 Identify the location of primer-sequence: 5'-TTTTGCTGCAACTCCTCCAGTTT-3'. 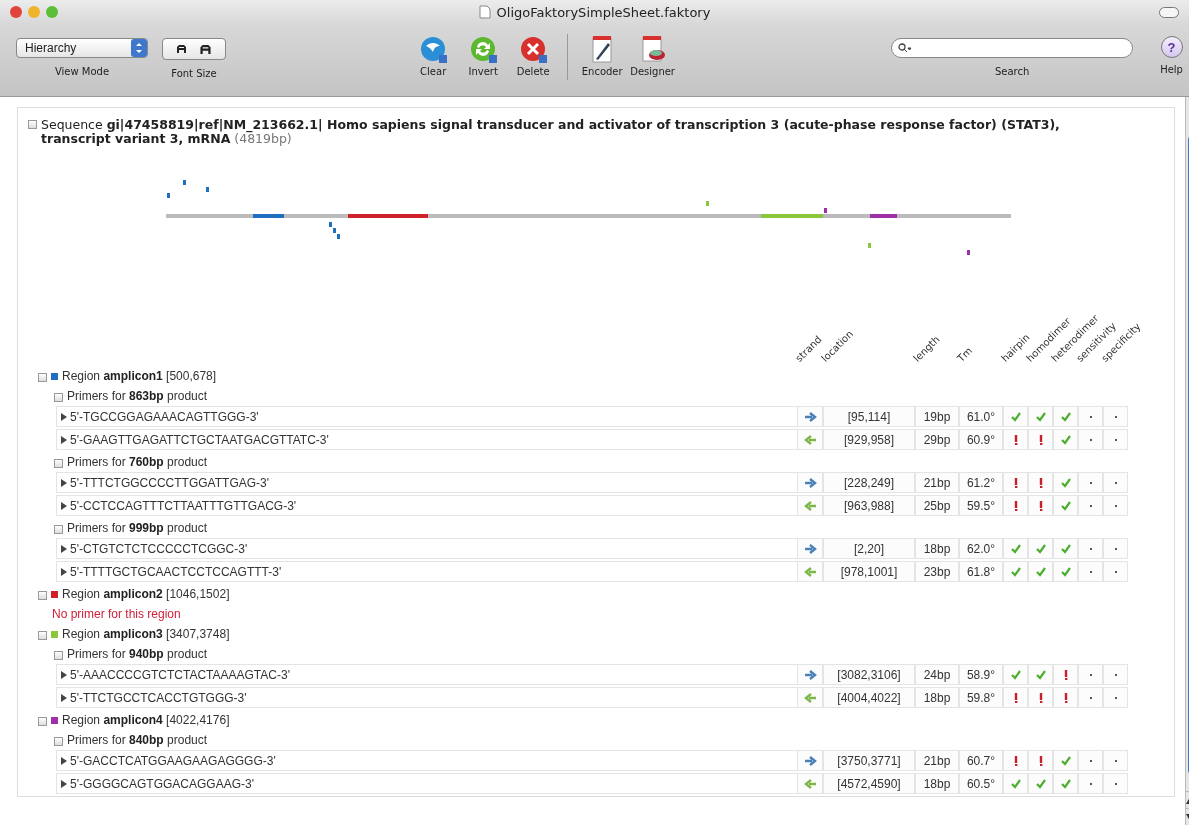
(176, 571).